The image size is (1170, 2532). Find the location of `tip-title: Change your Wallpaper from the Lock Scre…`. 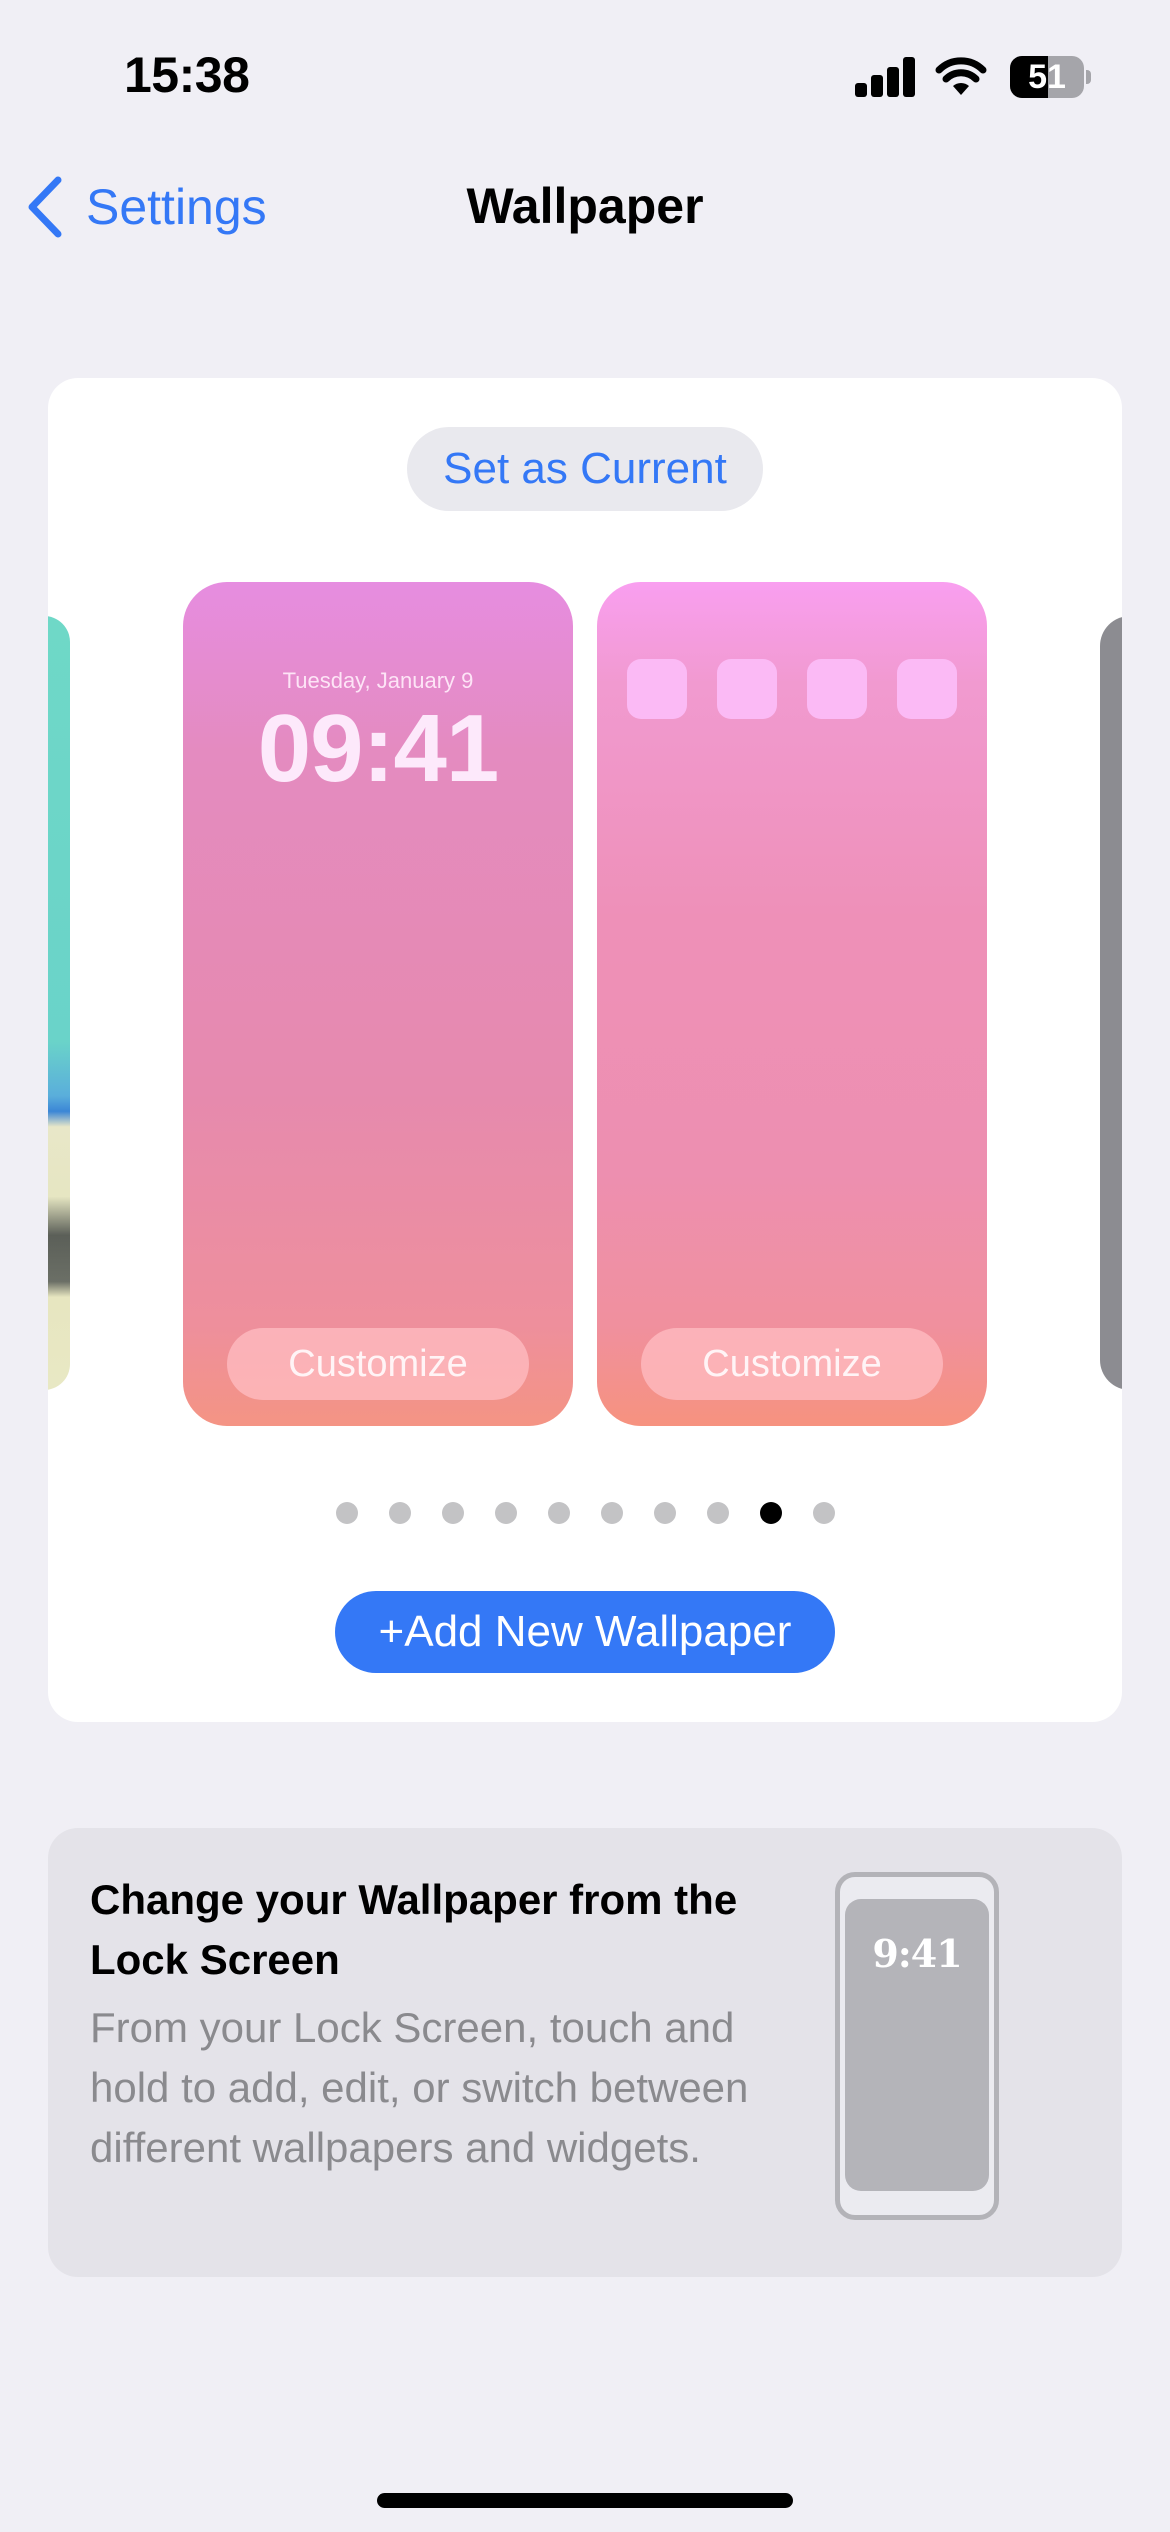

tip-title: Change your Wallpaper from the Lock Scre… is located at coordinates (414, 1929).